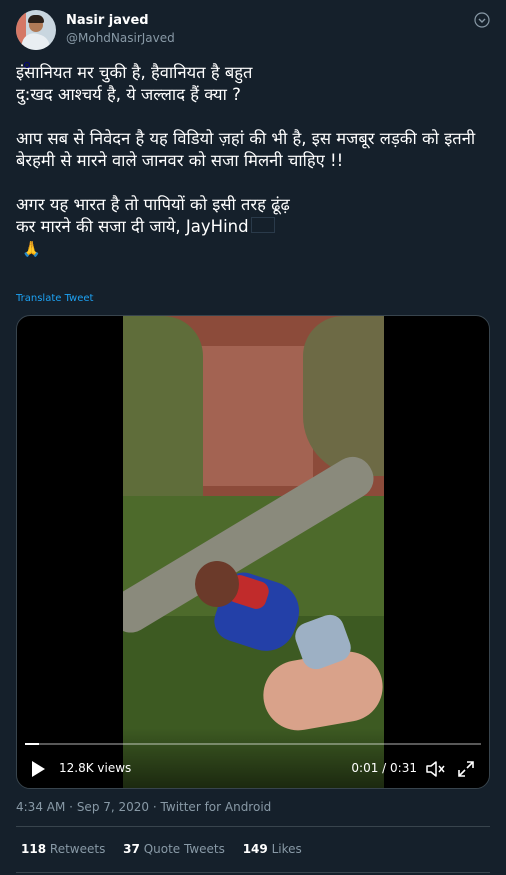 Image resolution: width=506 pixels, height=875 pixels. What do you see at coordinates (435, 769) in the screenshot?
I see `volume-muted-icon` at bounding box center [435, 769].